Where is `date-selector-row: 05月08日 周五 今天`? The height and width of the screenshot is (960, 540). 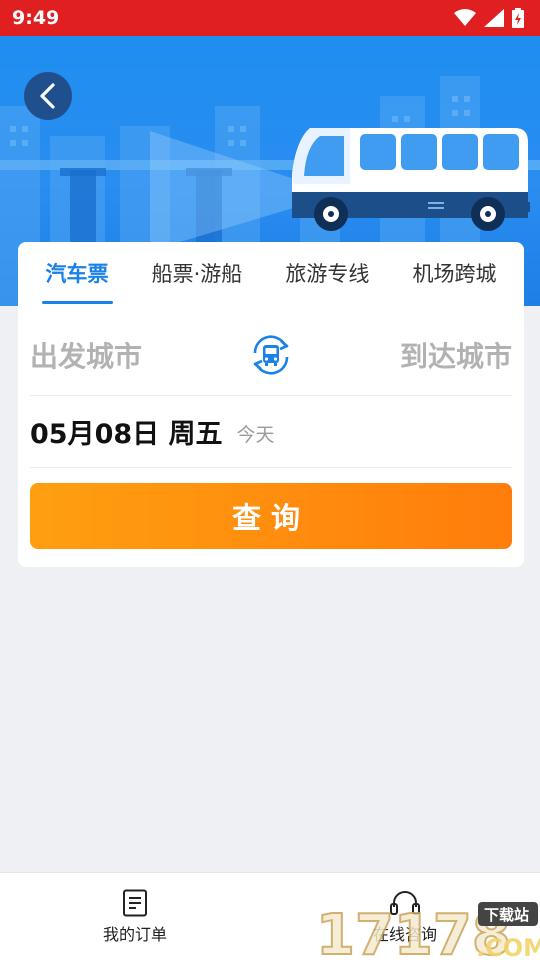 date-selector-row: 05月08日 周五 今天 is located at coordinates (271, 432).